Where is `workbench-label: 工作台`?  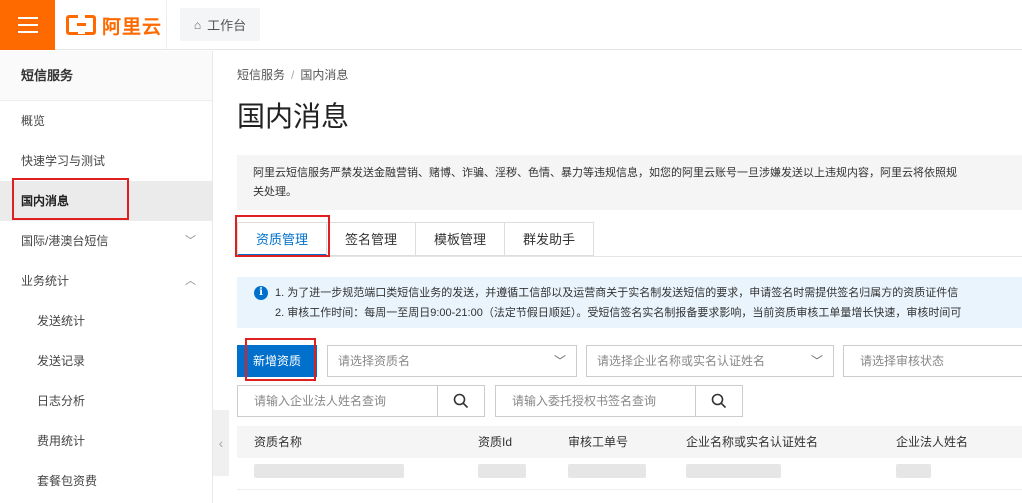 workbench-label: 工作台 is located at coordinates (227, 25).